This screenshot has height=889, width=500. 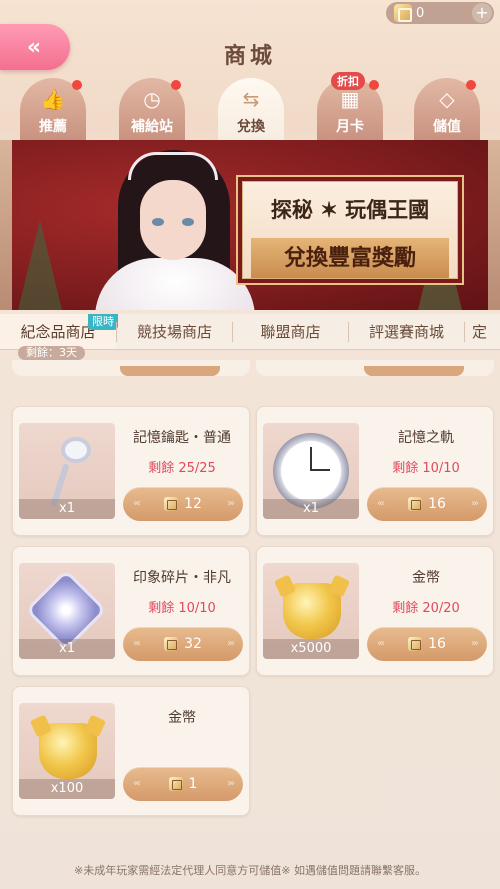 I want to click on tab-alliance-shop: 聯盟商店, so click(x=290, y=331).